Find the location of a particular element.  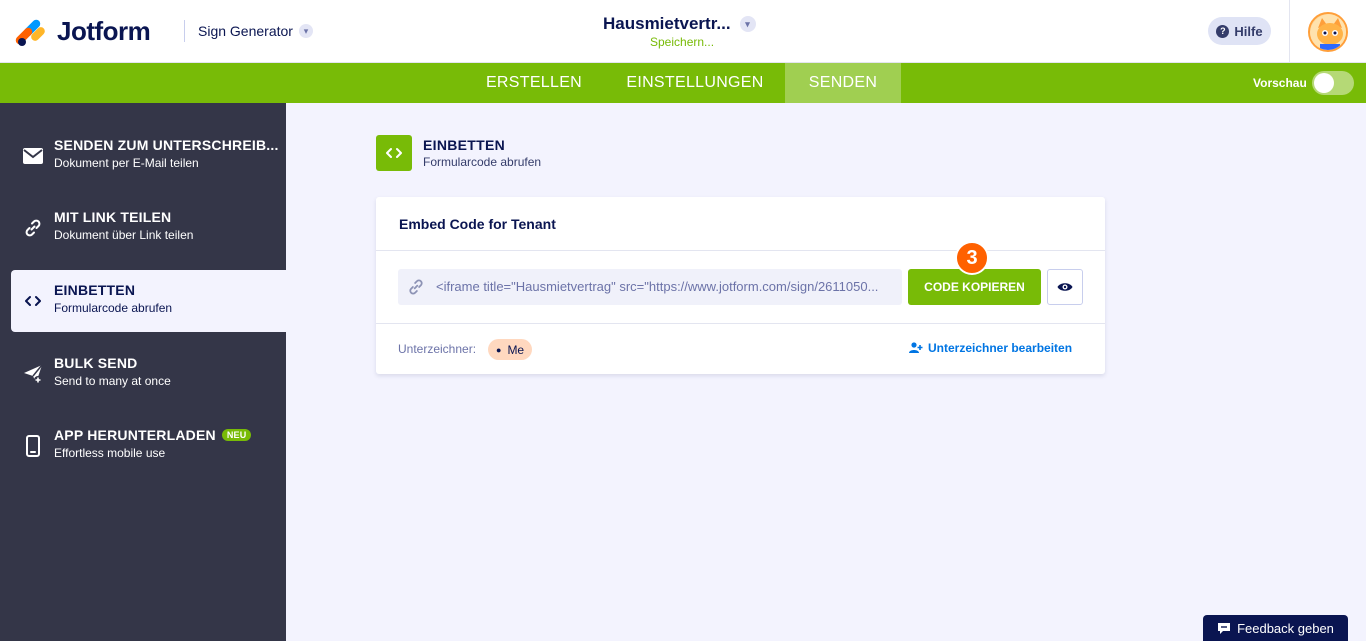

sidebar-item-title: MIT LINK TEILEN is located at coordinates (113, 217).